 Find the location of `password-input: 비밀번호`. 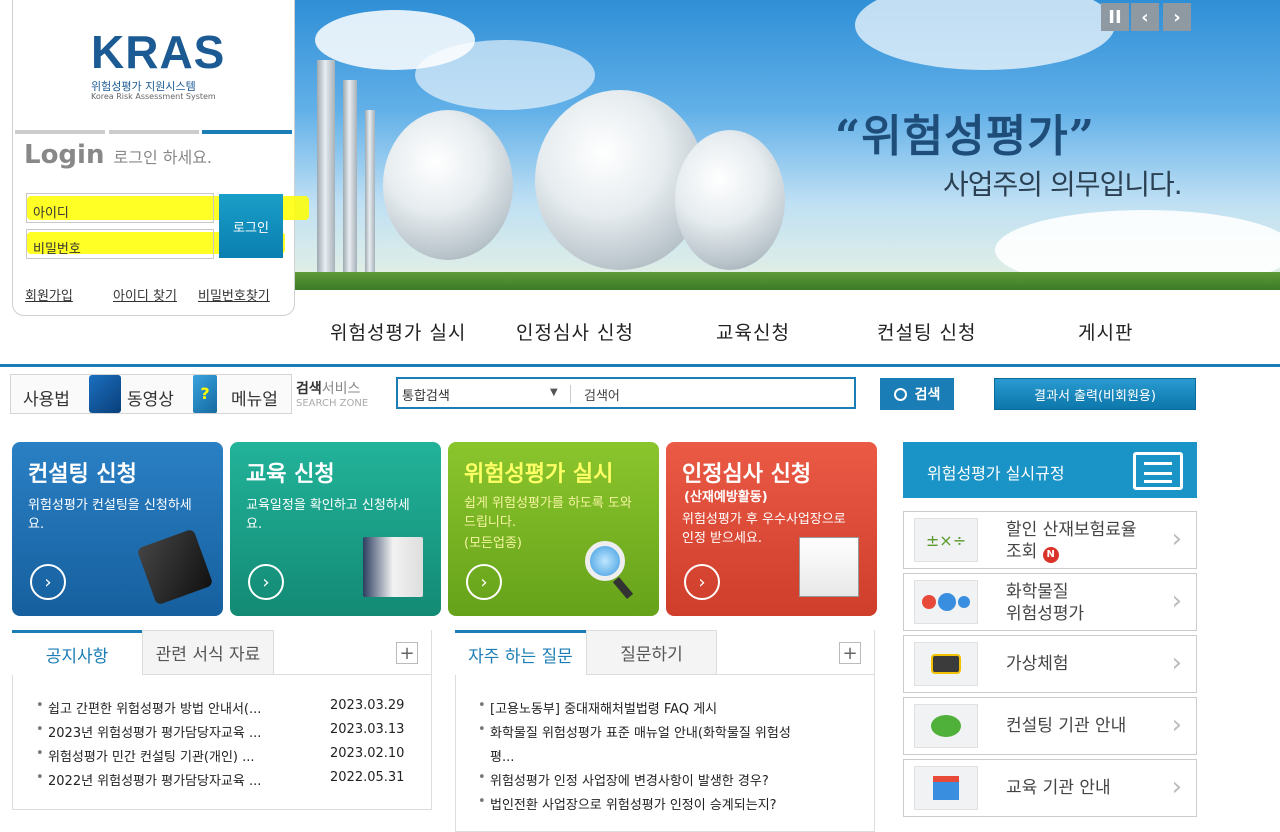

password-input: 비밀번호 is located at coordinates (120, 244).